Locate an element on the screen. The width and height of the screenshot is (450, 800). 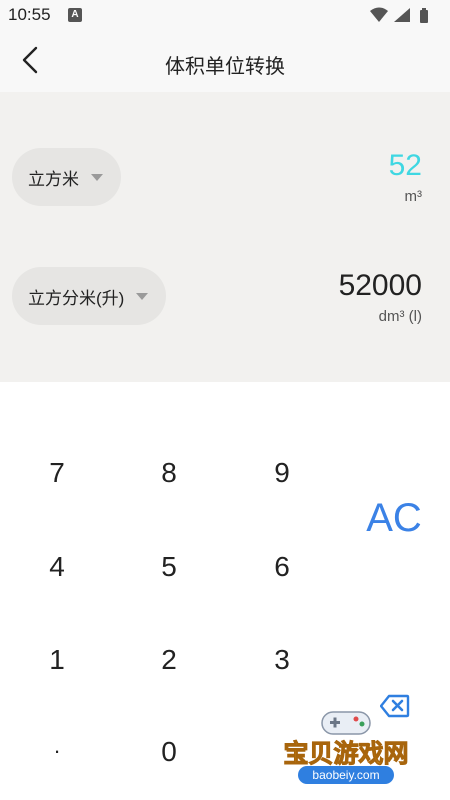
to-unit-label: 立方分米(升) is located at coordinates (76, 298).